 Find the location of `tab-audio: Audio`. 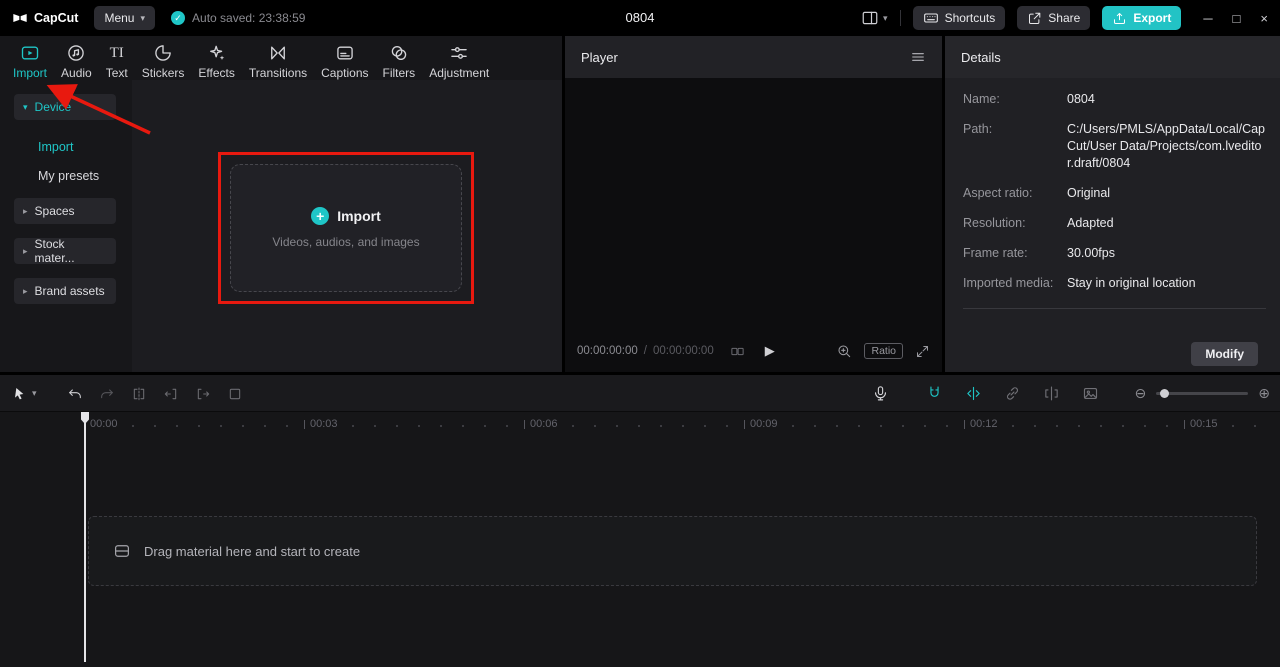

tab-audio: Audio is located at coordinates (76, 61).